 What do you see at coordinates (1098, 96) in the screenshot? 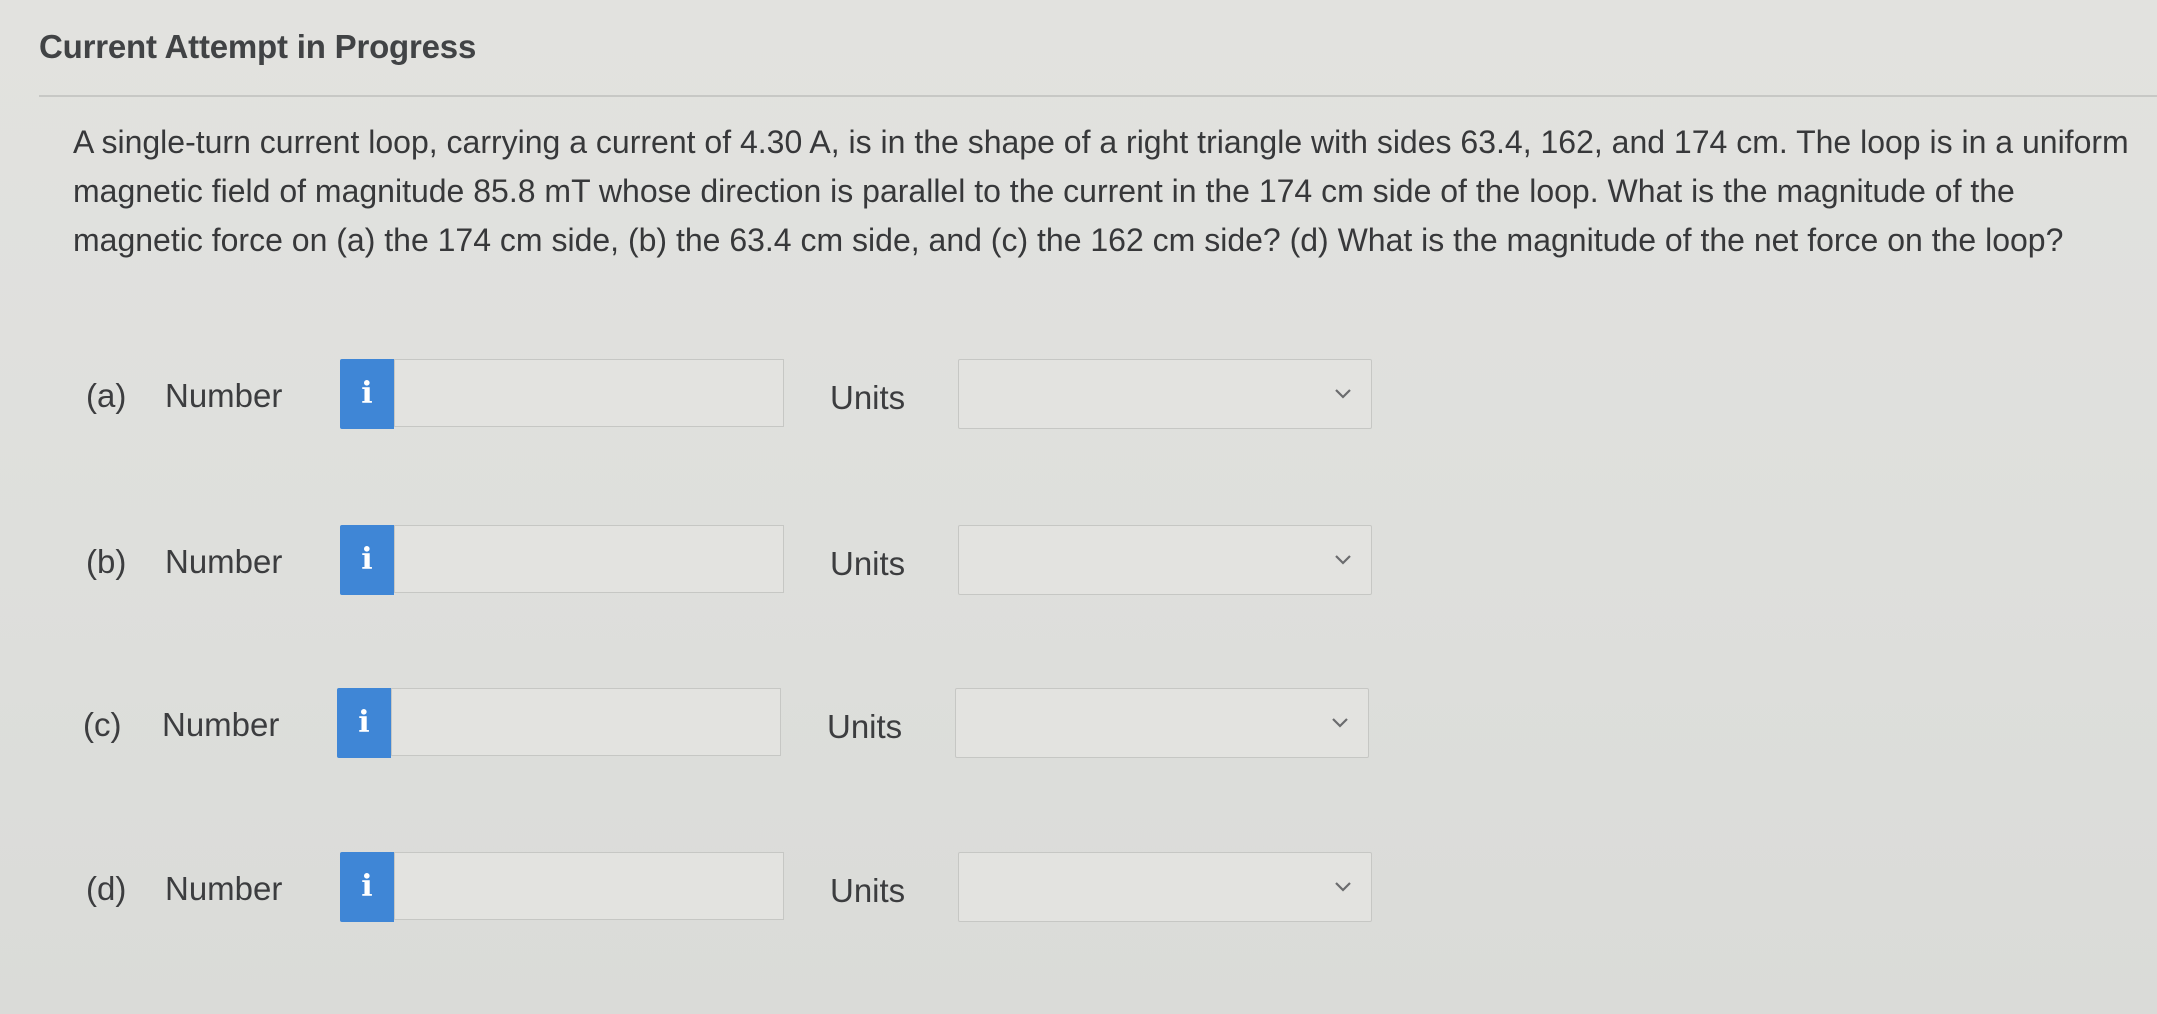
I see `header-divider` at bounding box center [1098, 96].